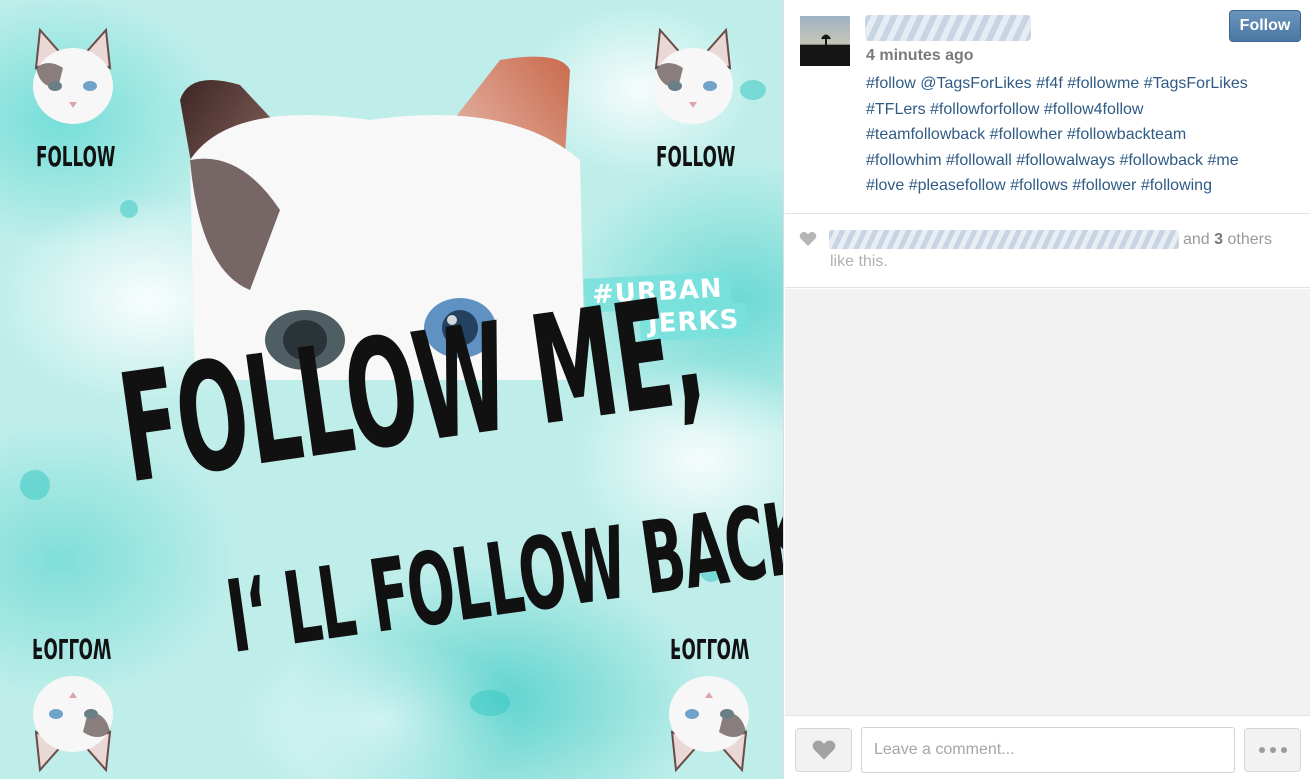 The image size is (1310, 779). I want to click on caption-line: #TFLers #followforfollow #follow4follow, so click(1081, 110).